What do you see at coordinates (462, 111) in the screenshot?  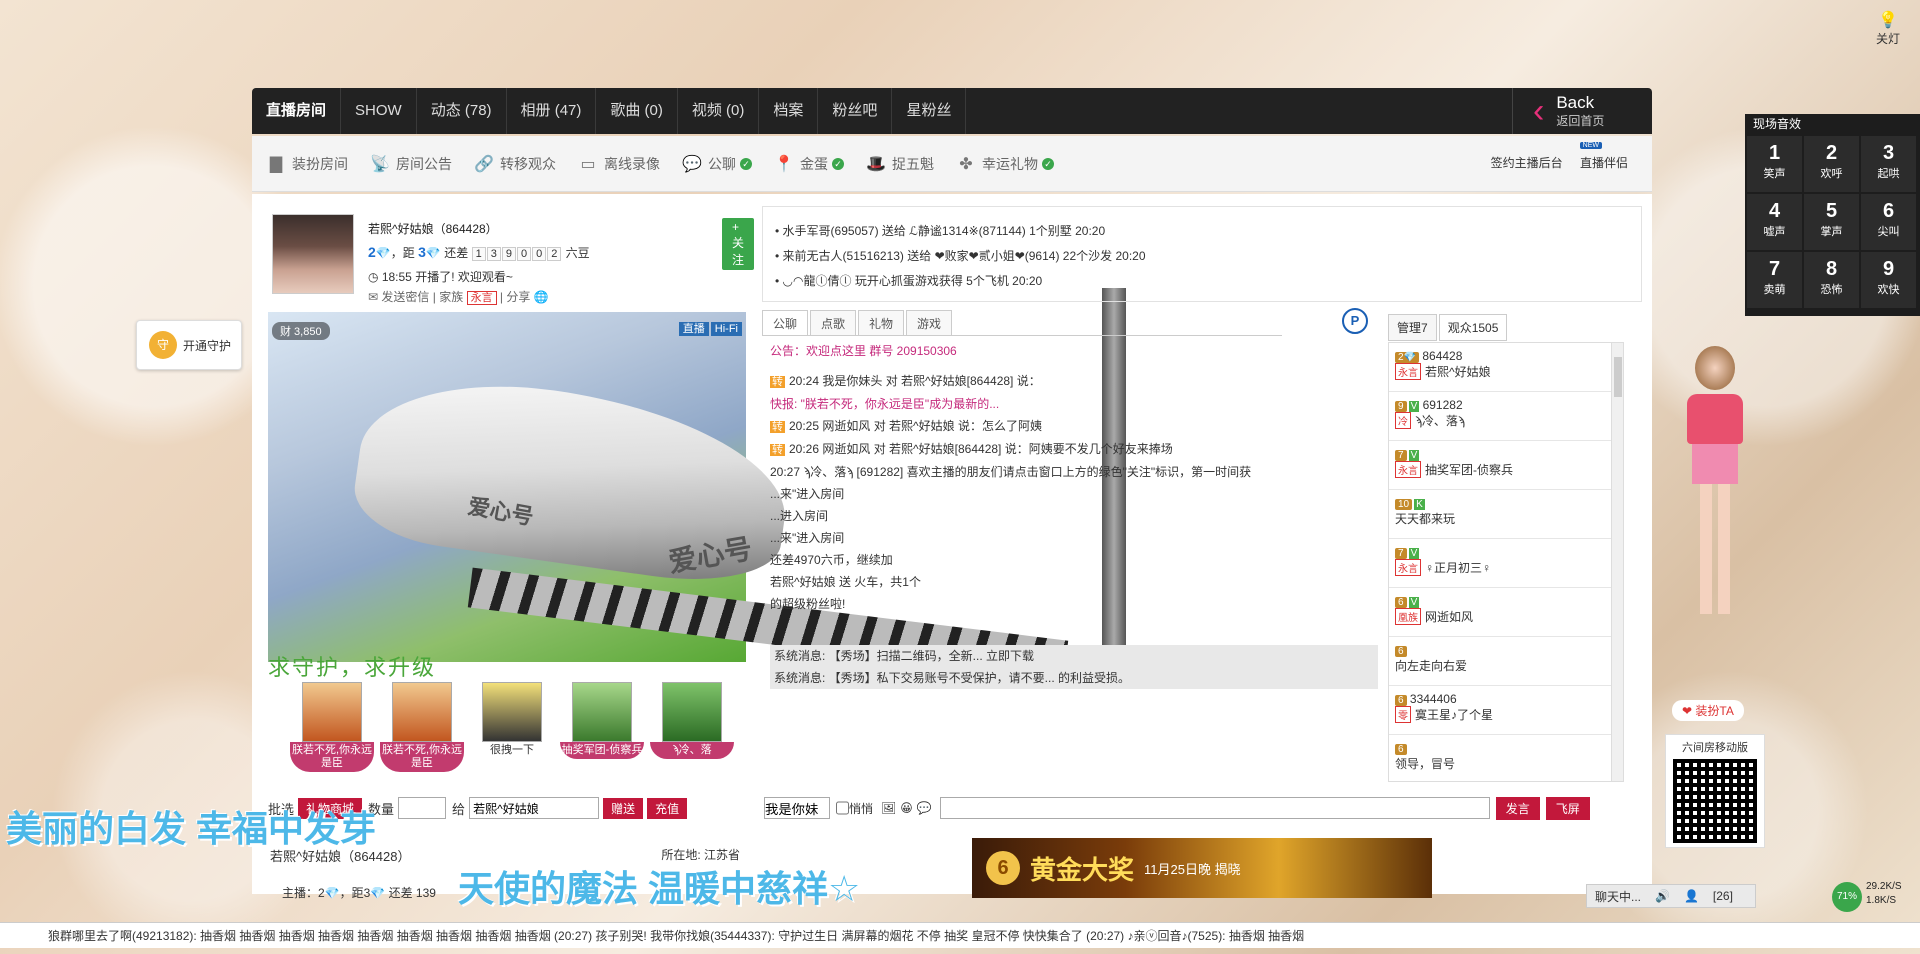 I see `tab-updates: 动态 (78)` at bounding box center [462, 111].